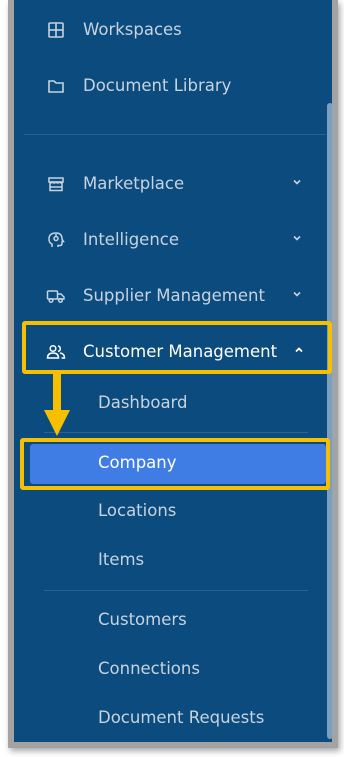 Image resolution: width=344 pixels, height=757 pixels. I want to click on nav-item-workspaces: Workspaces, so click(173, 30).